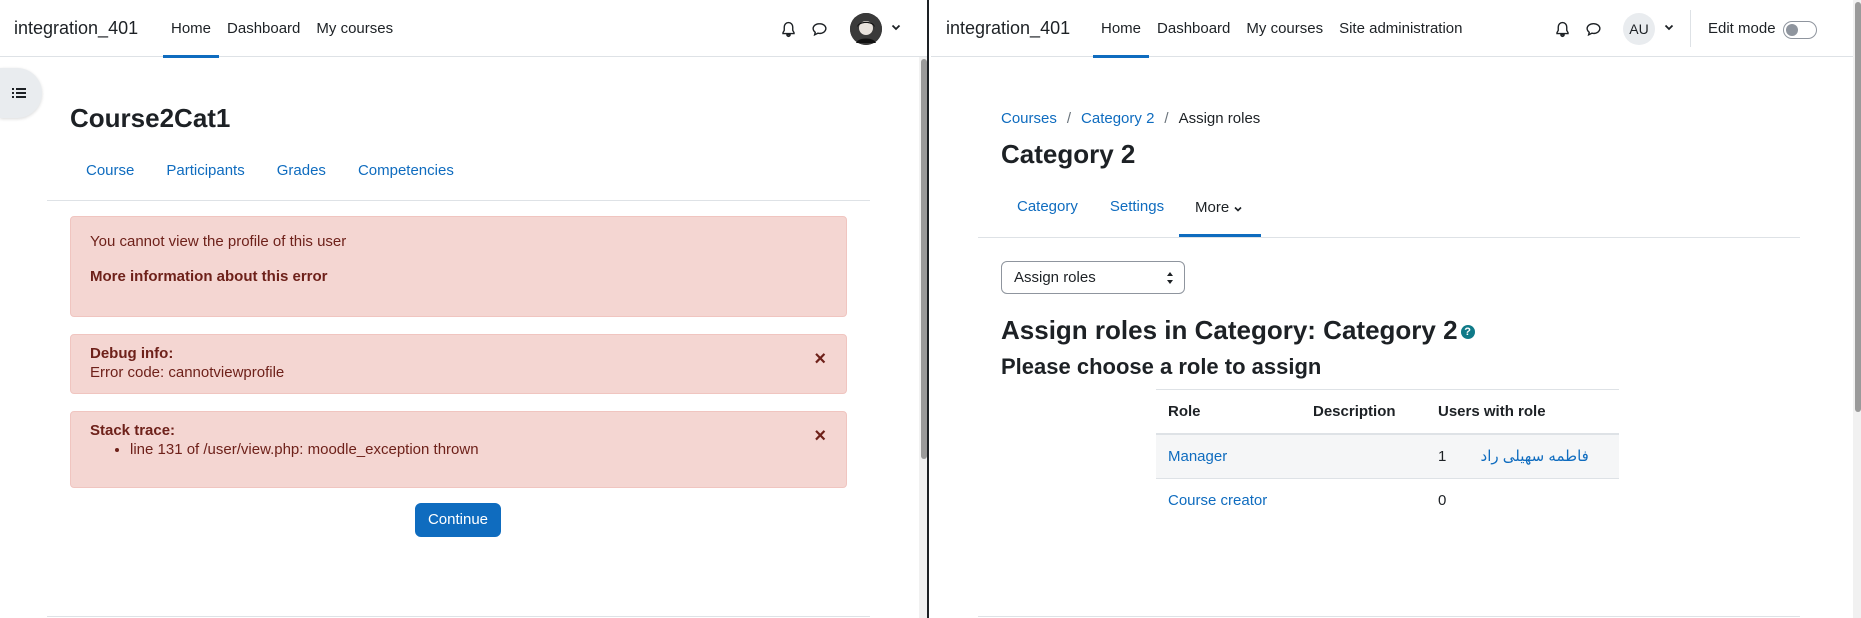  I want to click on category-secondary-navigation: Category Settings, so click(1090, 206).